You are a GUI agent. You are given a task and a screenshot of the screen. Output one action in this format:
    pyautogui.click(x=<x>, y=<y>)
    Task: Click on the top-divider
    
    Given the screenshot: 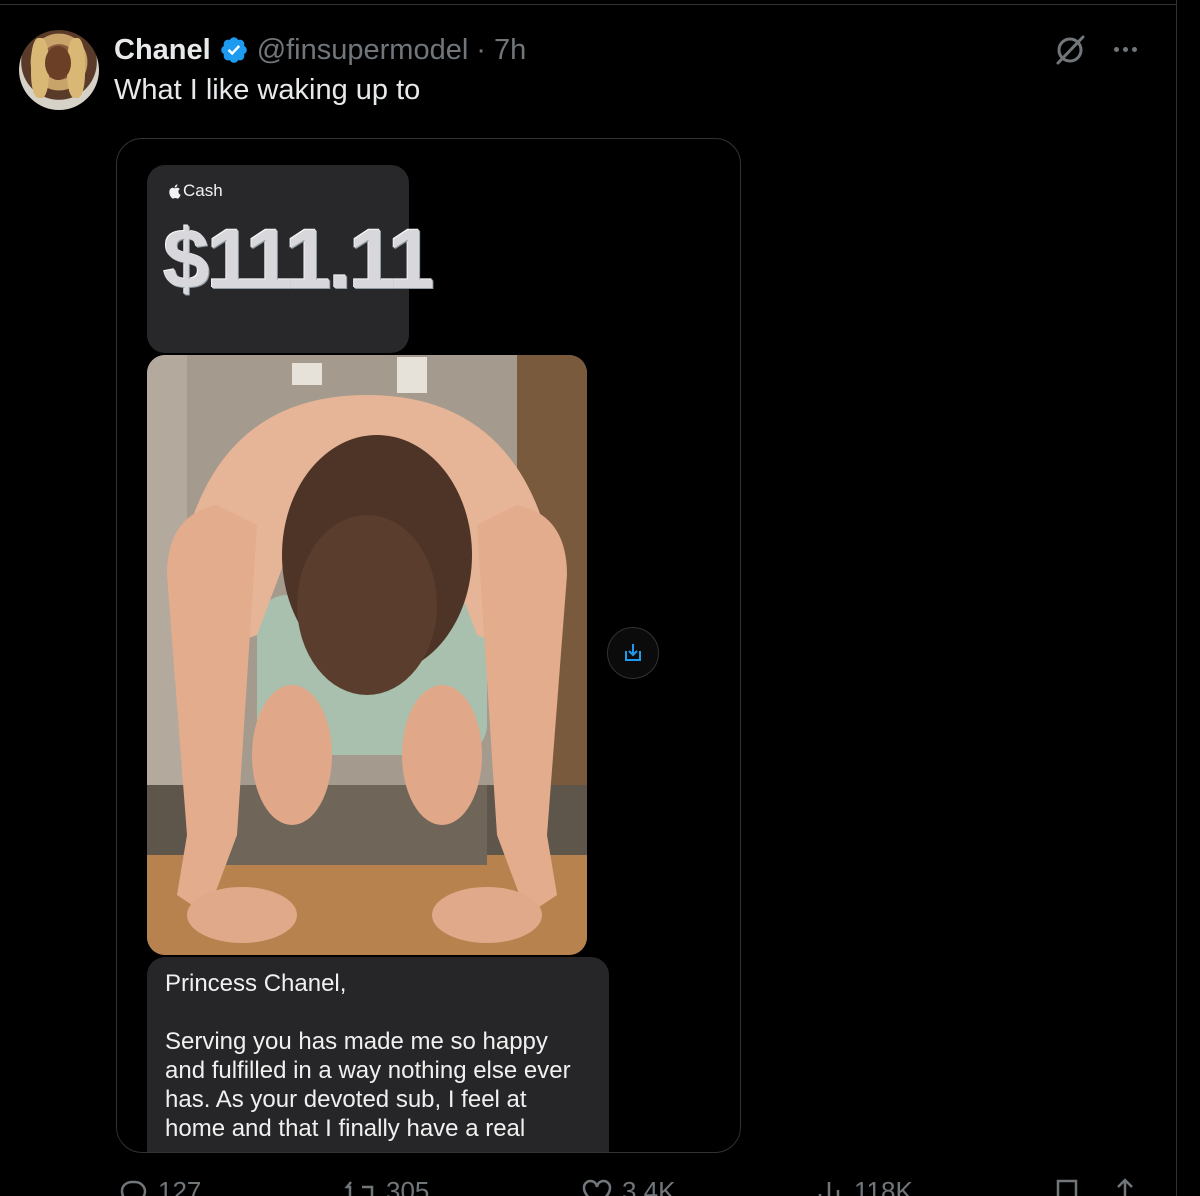 What is the action you would take?
    pyautogui.click(x=588, y=4)
    